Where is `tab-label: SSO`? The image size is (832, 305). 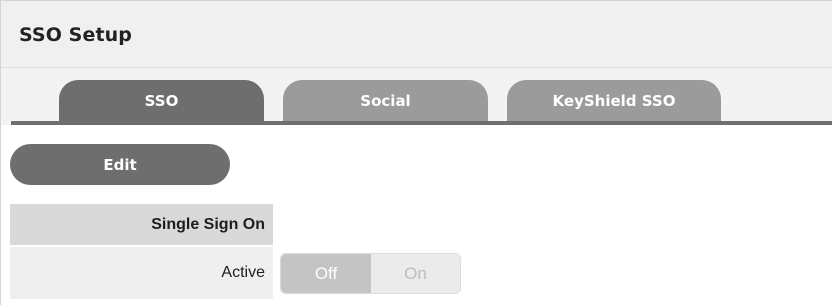
tab-label: SSO is located at coordinates (161, 100).